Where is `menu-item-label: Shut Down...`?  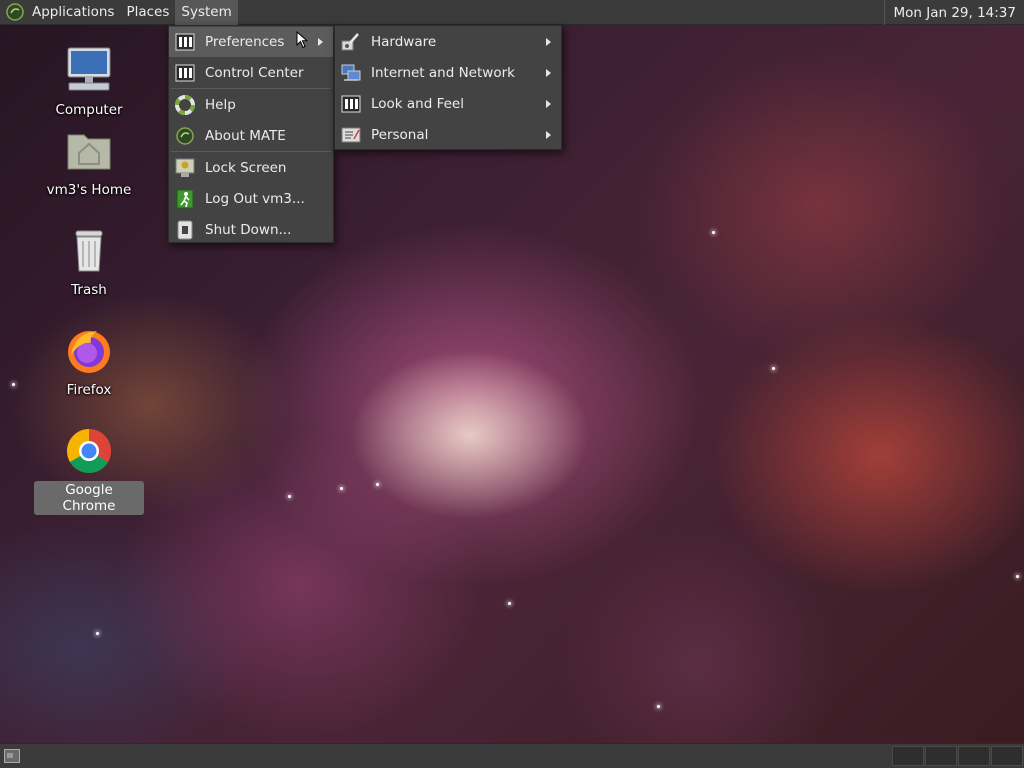
menu-item-label: Shut Down... is located at coordinates (248, 230).